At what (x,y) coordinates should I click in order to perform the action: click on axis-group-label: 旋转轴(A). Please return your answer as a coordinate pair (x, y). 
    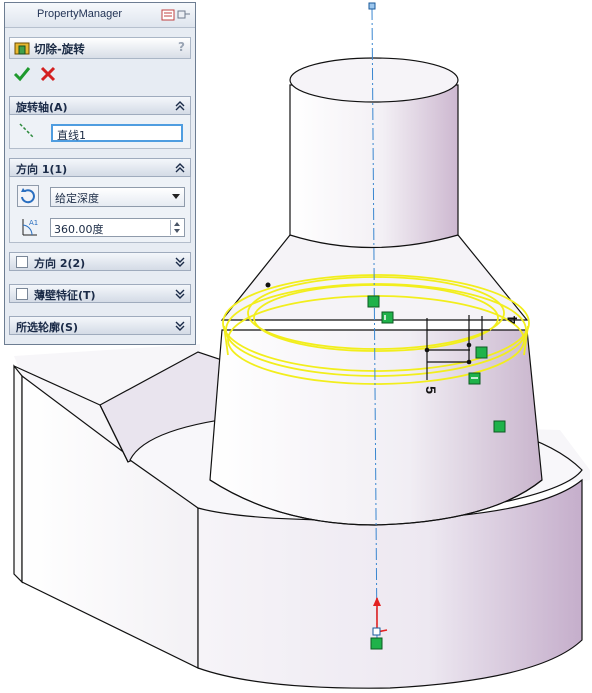
    Looking at the image, I should click on (42, 107).